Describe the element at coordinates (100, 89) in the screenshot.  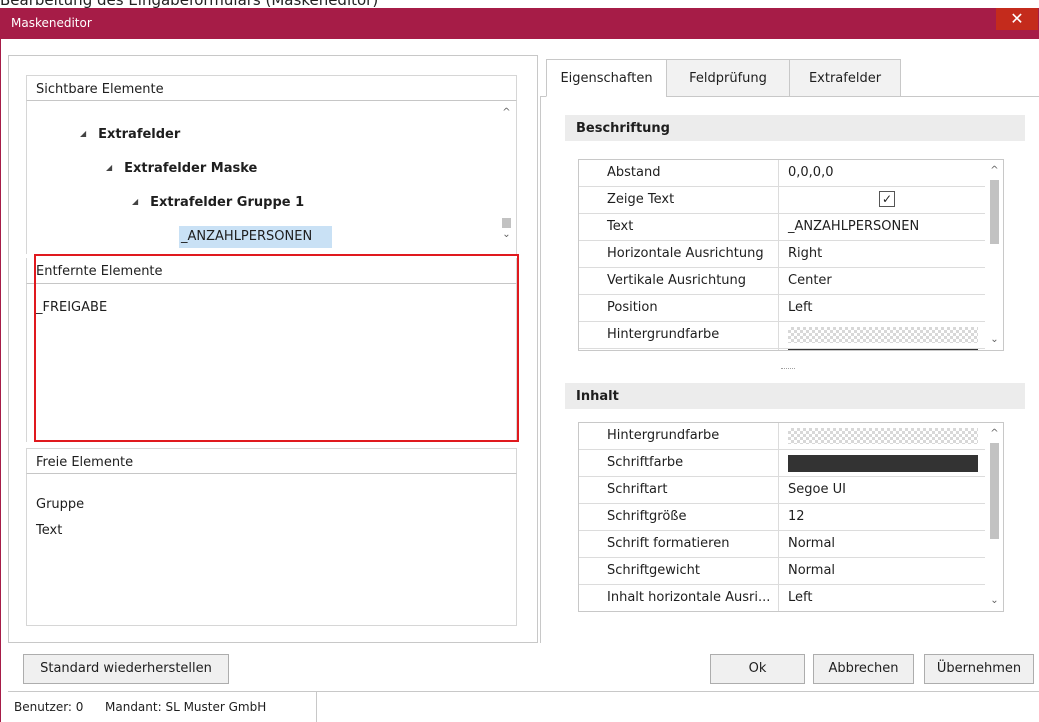
I see `visible-elements-label: Sichtbare Elemente` at that location.